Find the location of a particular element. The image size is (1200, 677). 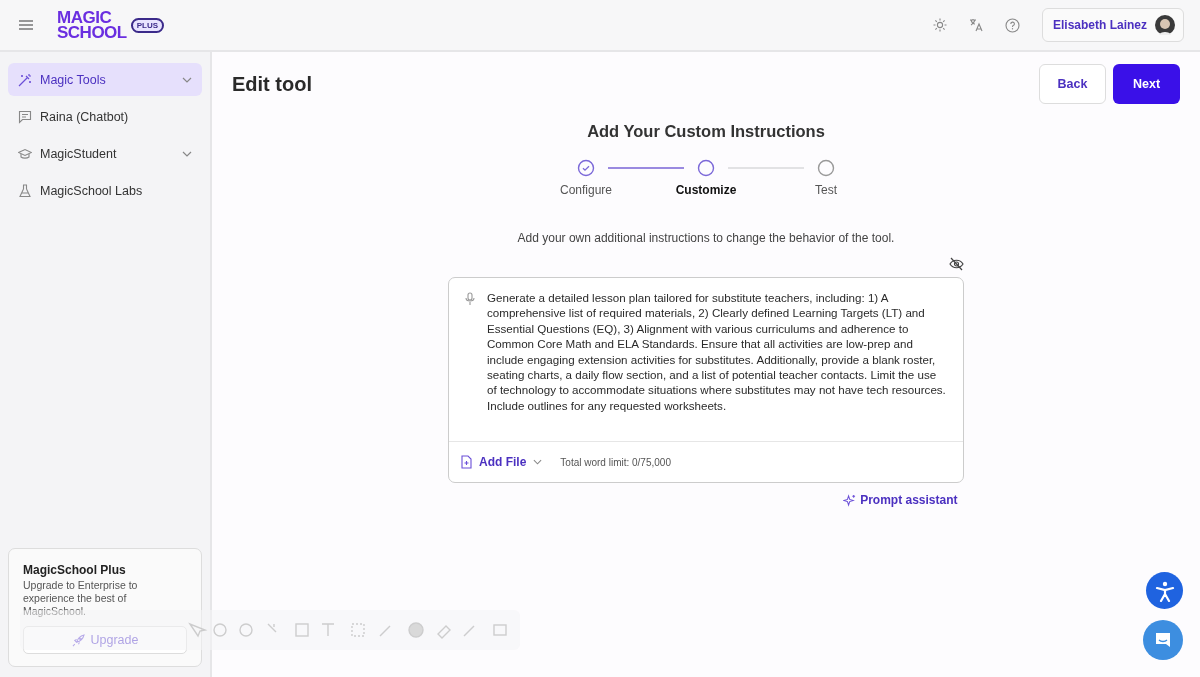

sidebar-item: MagicStudent is located at coordinates (105, 153).